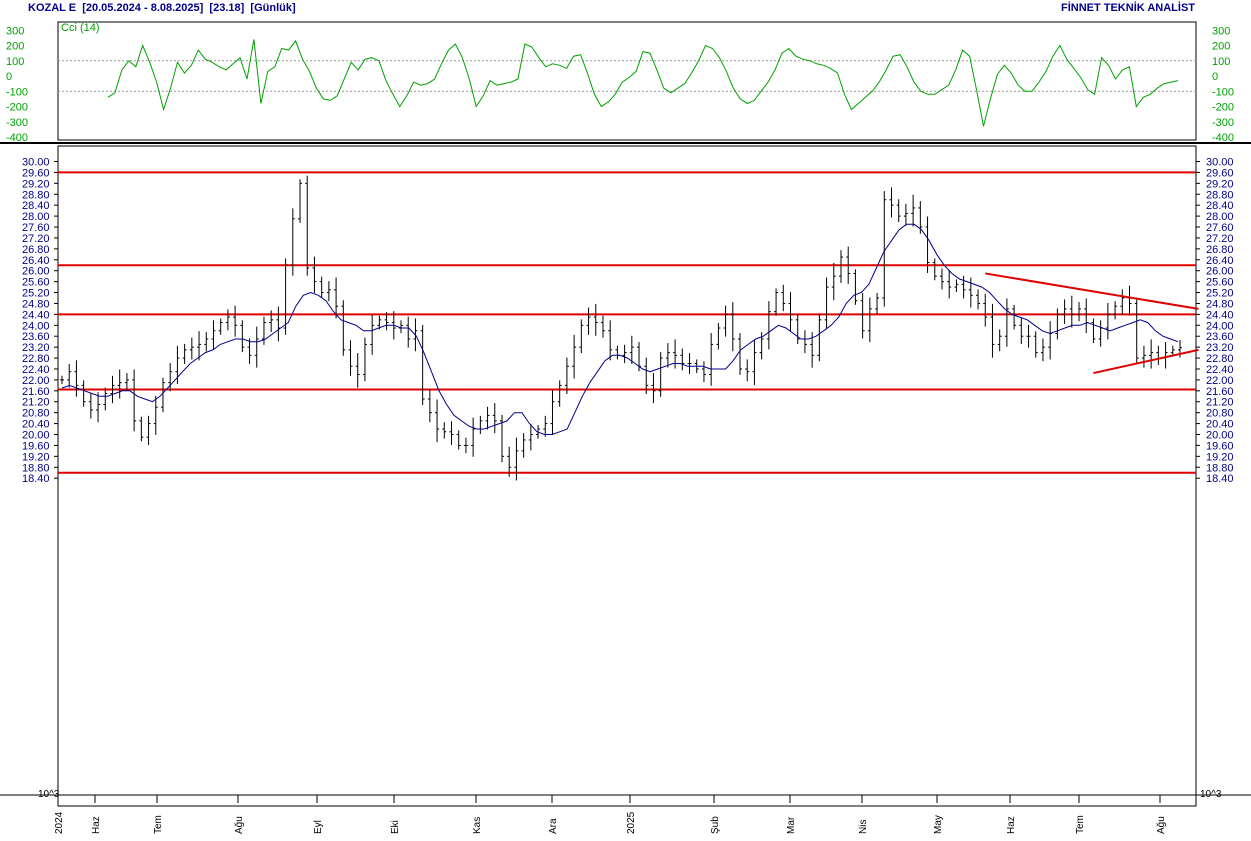 Image resolution: width=1251 pixels, height=841 pixels. What do you see at coordinates (17, 138) in the screenshot?
I see `cci-tick-left: -400` at bounding box center [17, 138].